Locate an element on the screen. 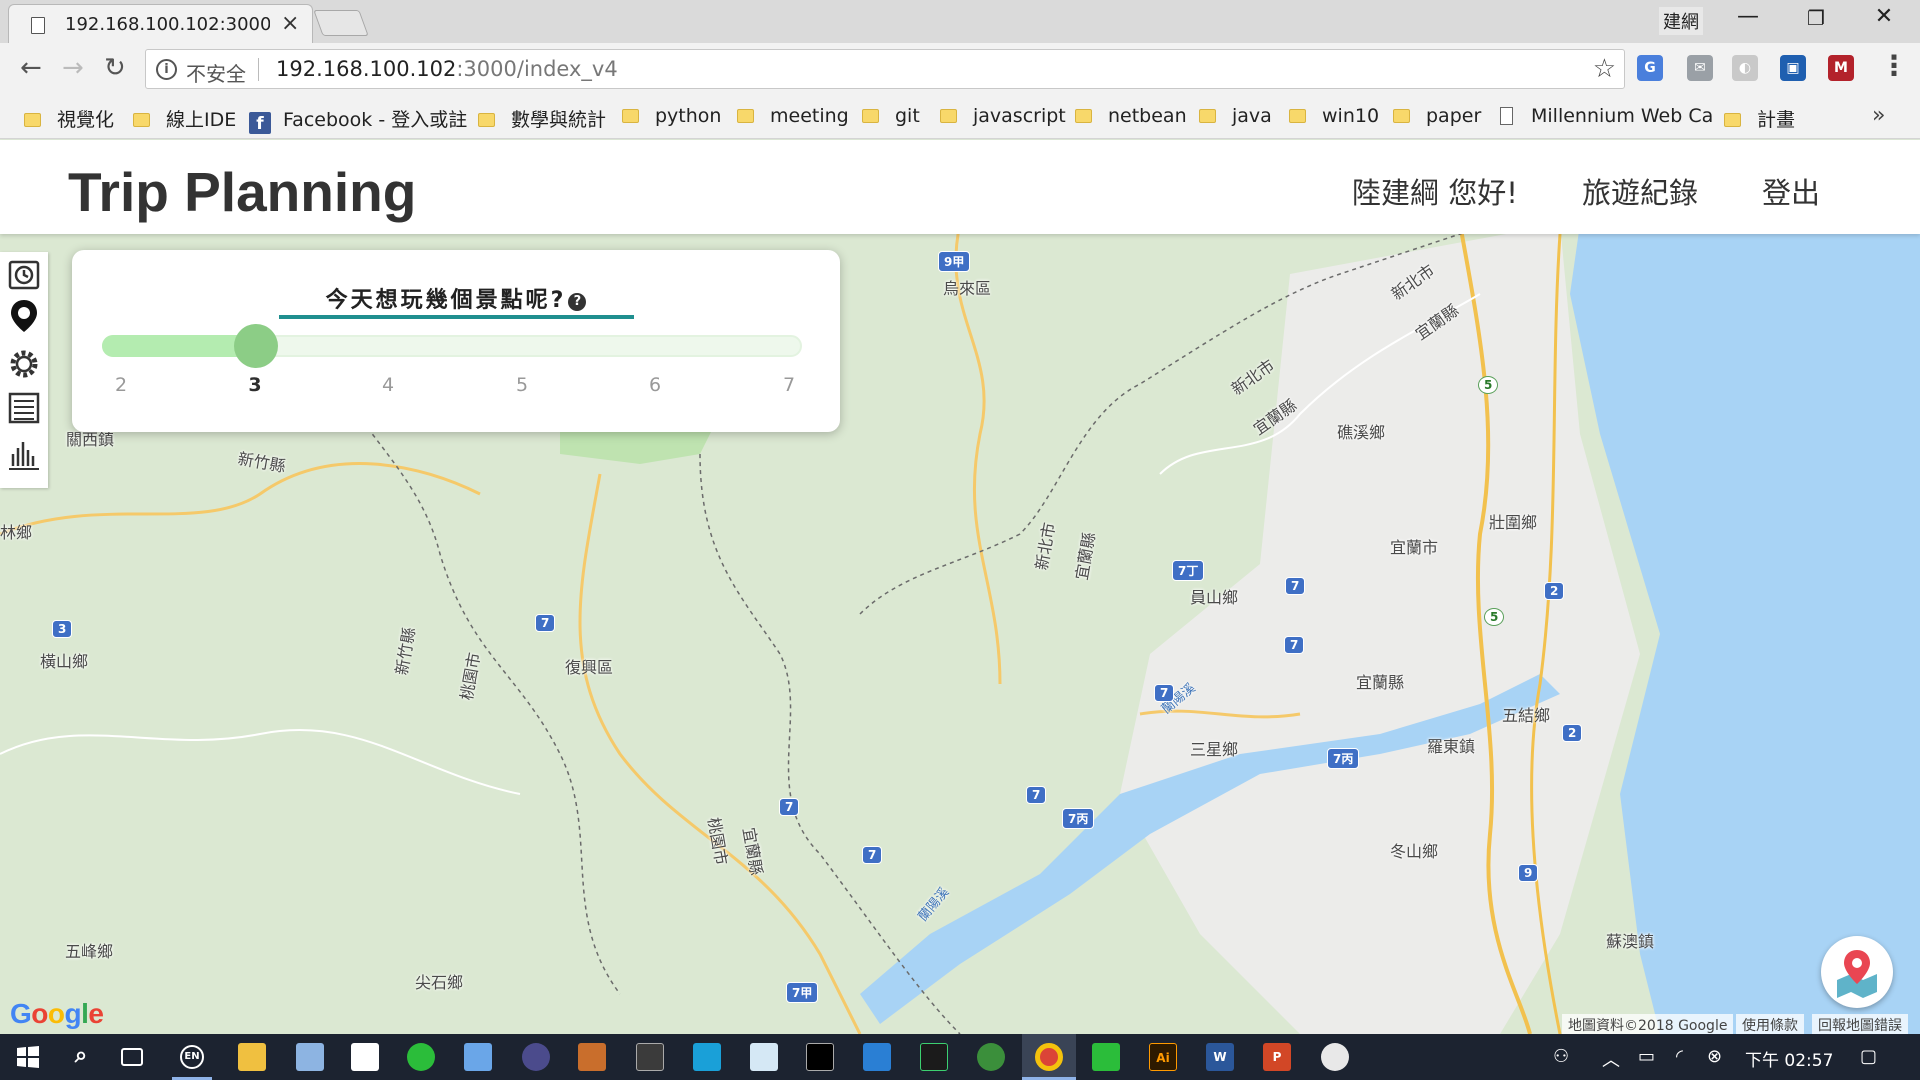 The height and width of the screenshot is (1080, 1920). slider-tick: 4 is located at coordinates (388, 385).